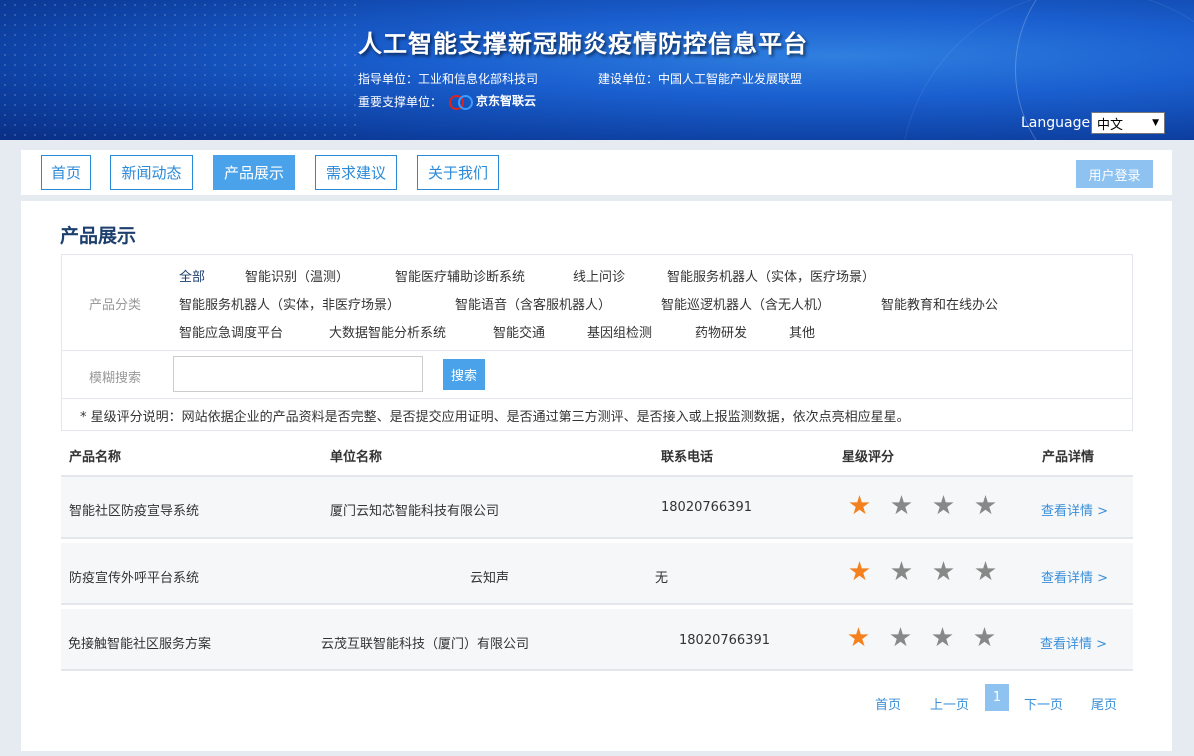 This screenshot has height=756, width=1194. I want to click on dropdown-arrow-icon: ▼, so click(1155, 123).